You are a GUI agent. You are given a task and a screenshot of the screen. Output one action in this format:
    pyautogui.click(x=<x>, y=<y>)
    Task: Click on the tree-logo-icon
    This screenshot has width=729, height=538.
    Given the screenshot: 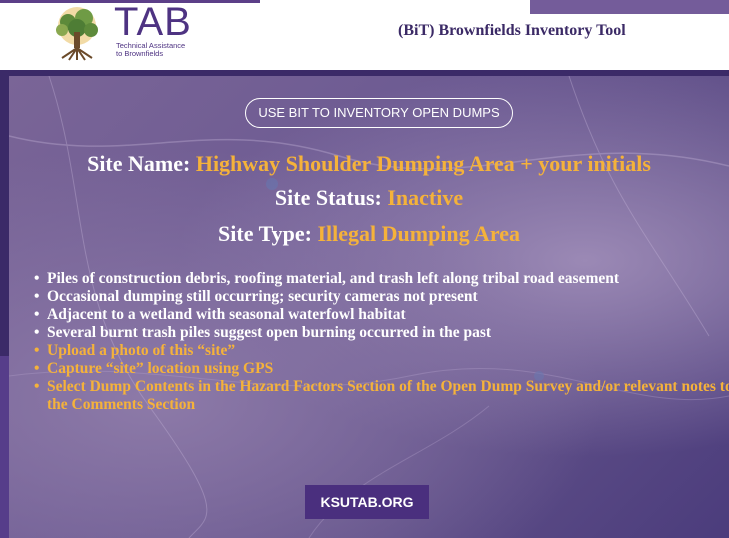 What is the action you would take?
    pyautogui.click(x=77, y=34)
    